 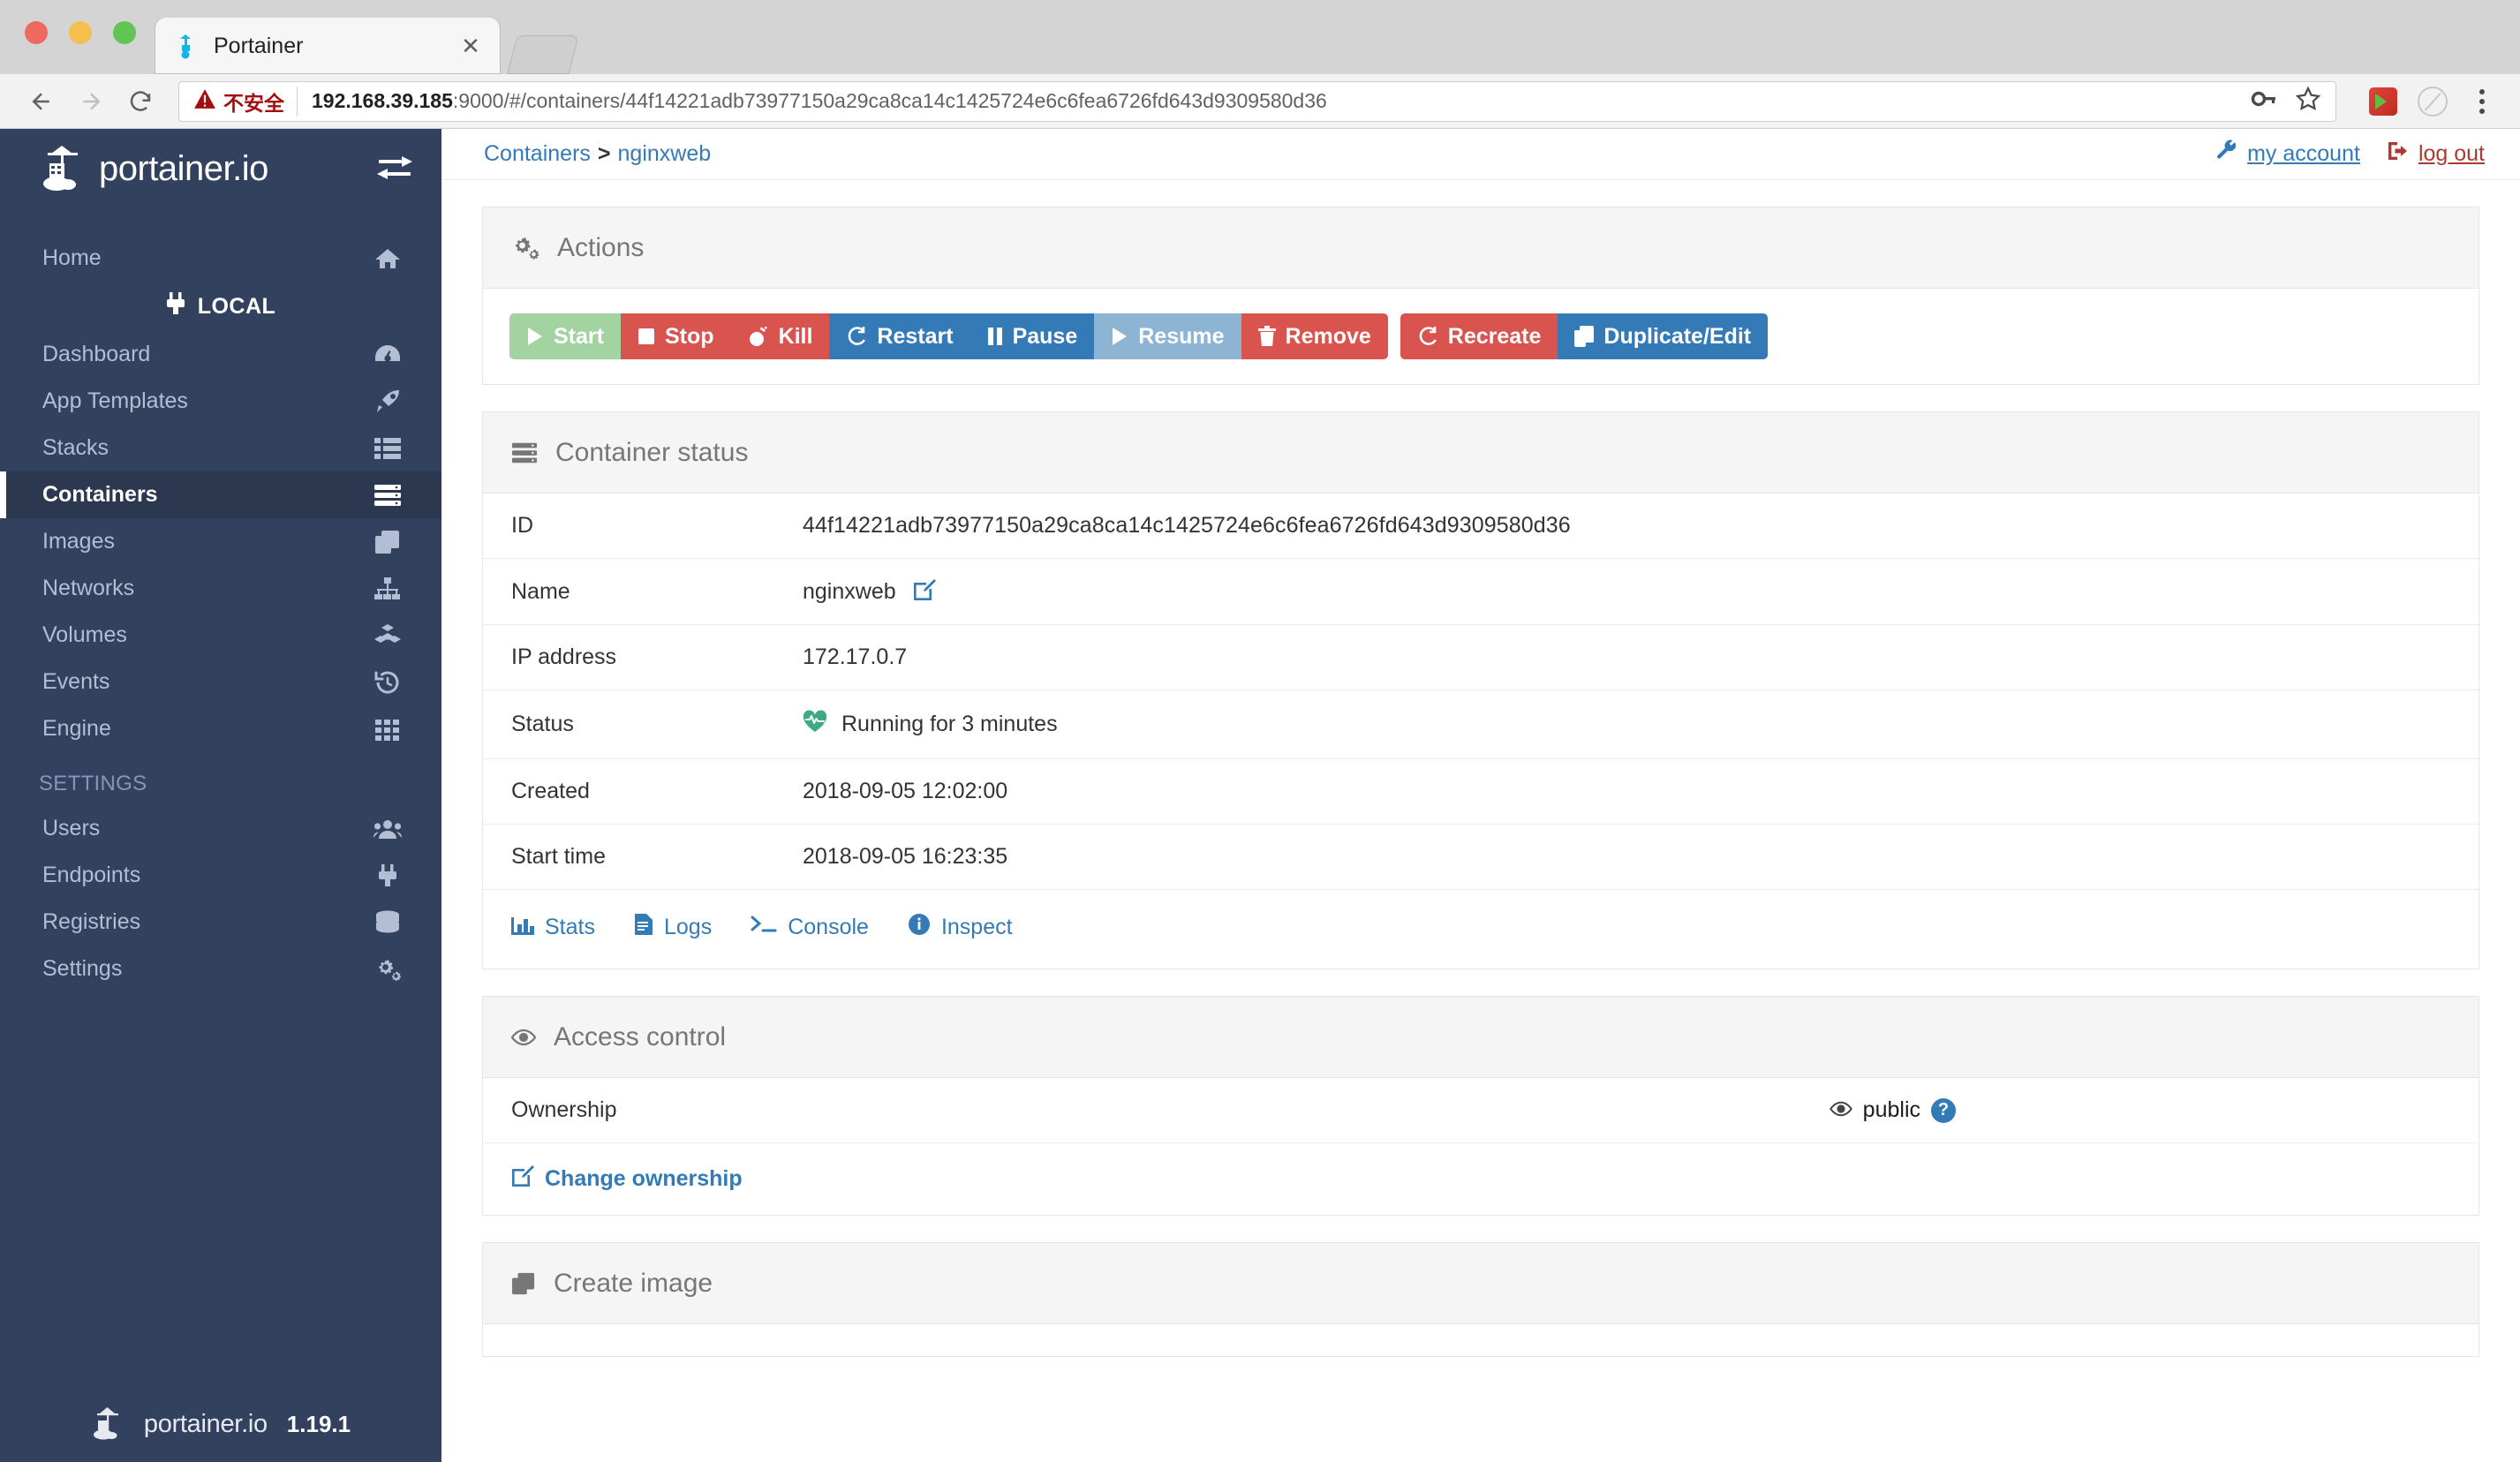 I want to click on breadcrumb-current: nginxweb, so click(x=665, y=153).